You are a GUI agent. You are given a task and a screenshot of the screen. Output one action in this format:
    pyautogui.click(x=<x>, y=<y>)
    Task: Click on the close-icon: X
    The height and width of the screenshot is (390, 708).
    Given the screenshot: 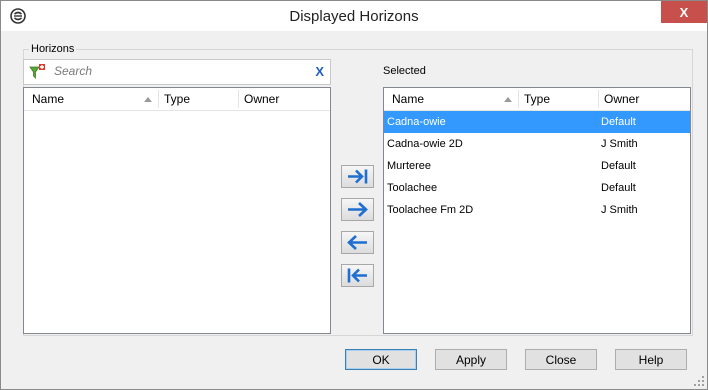 What is the action you would take?
    pyautogui.click(x=684, y=12)
    